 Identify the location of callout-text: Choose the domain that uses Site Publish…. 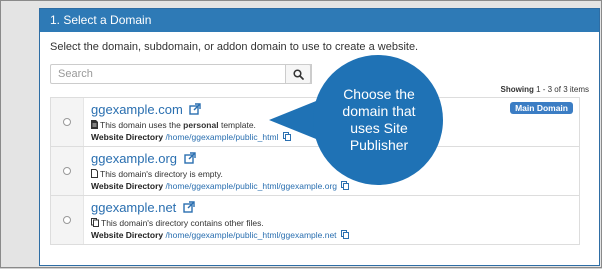
(379, 120).